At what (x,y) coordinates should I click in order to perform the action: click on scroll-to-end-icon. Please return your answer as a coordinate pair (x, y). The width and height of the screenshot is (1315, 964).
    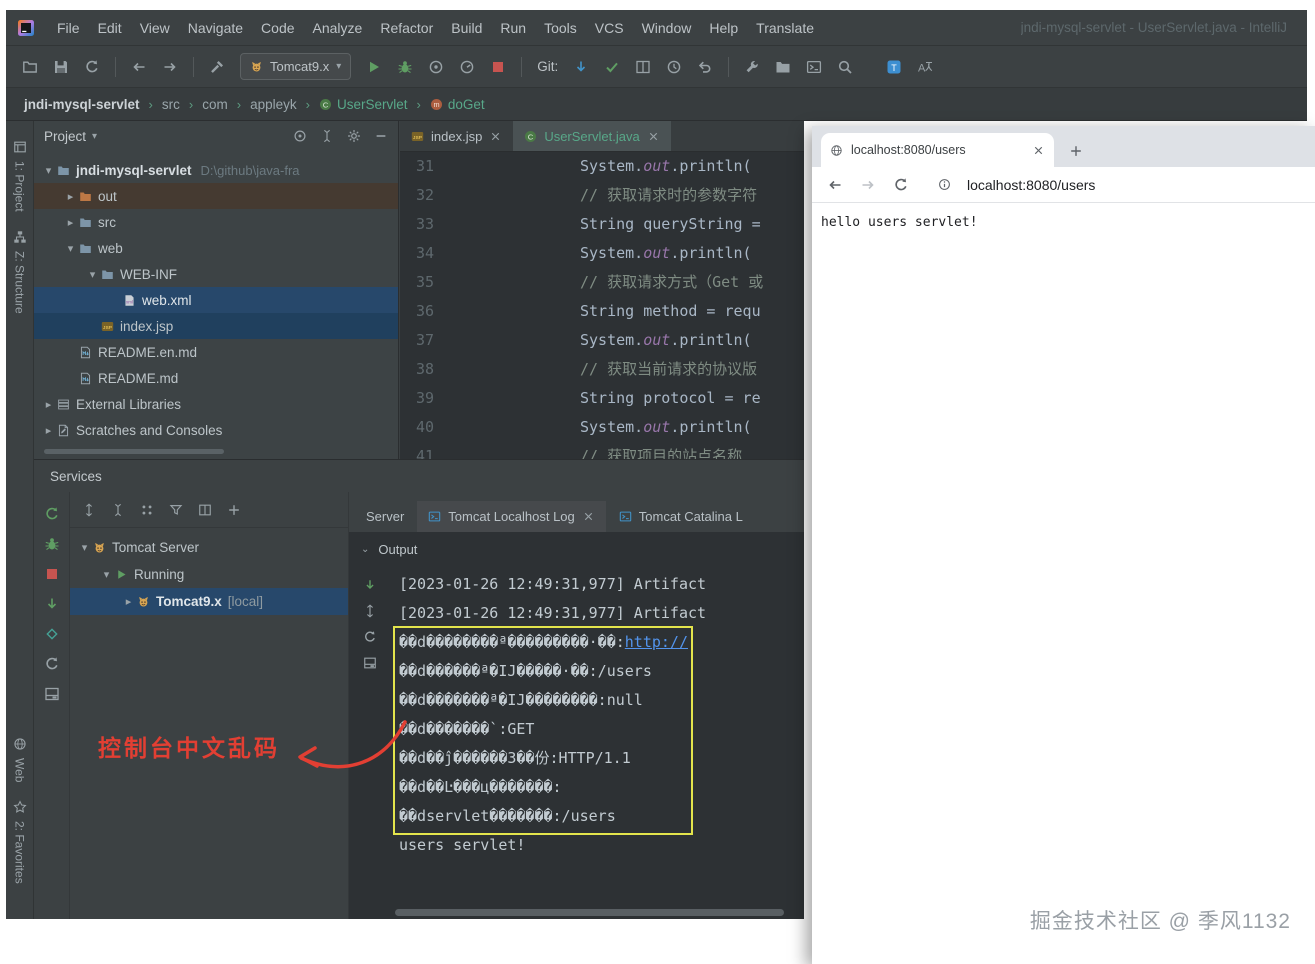
    Looking at the image, I should click on (370, 585).